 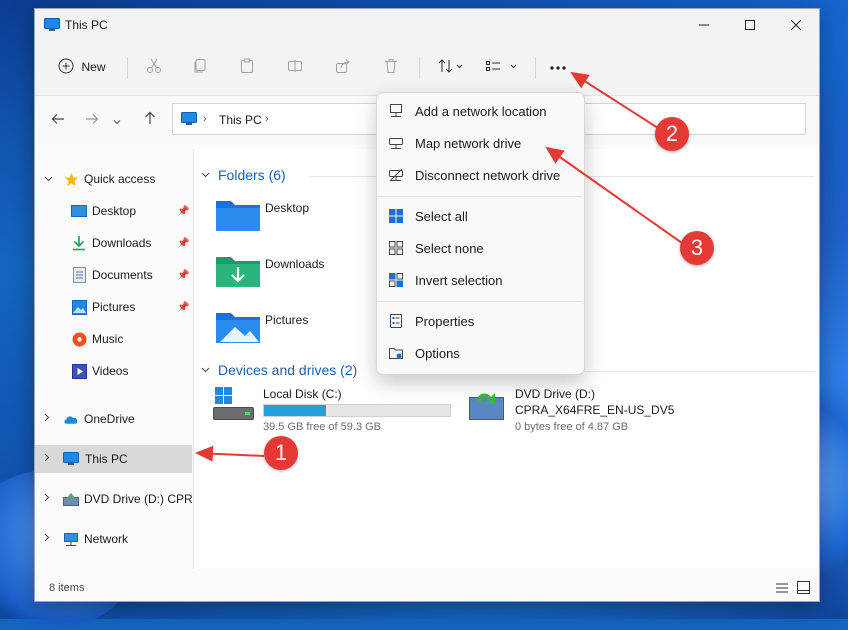 I want to click on sort-icon, so click(x=451, y=67).